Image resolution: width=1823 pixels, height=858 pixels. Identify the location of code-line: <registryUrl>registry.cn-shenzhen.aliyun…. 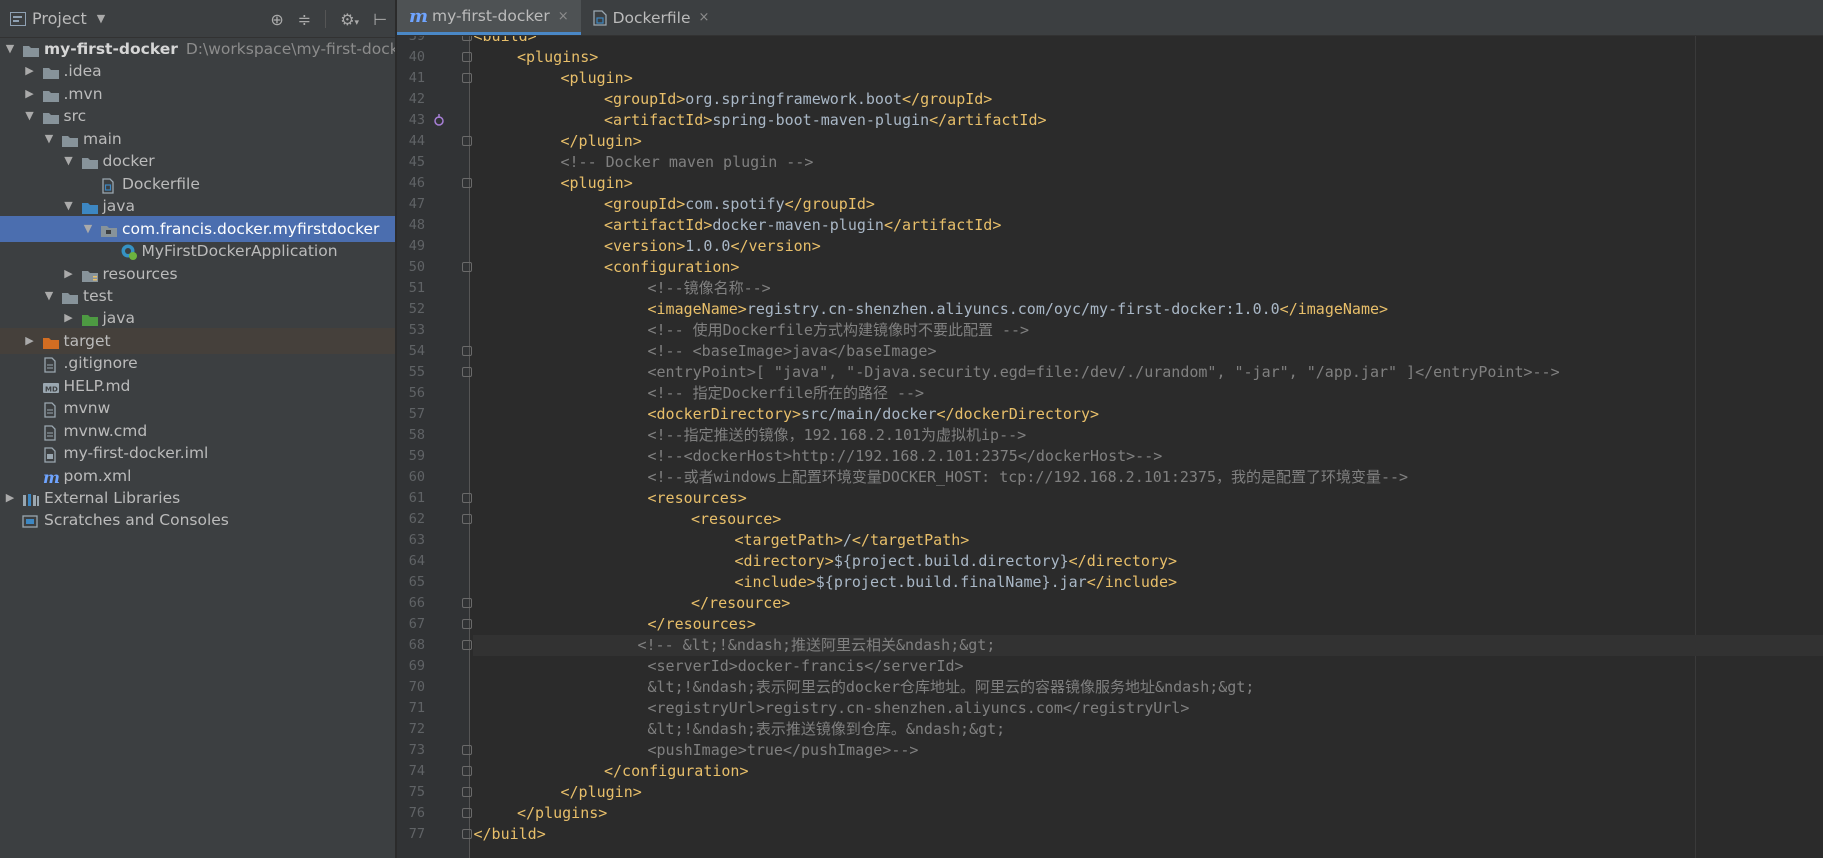
(1148, 708).